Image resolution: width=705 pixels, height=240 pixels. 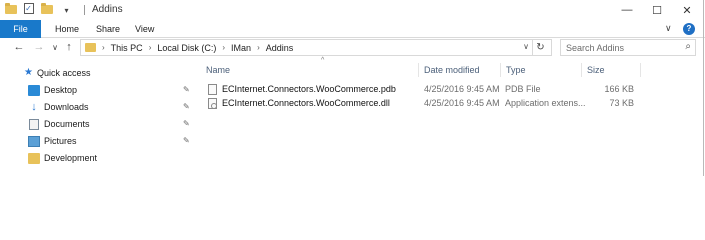 What do you see at coordinates (595, 48) in the screenshot?
I see `search-input: Search Addins` at bounding box center [595, 48].